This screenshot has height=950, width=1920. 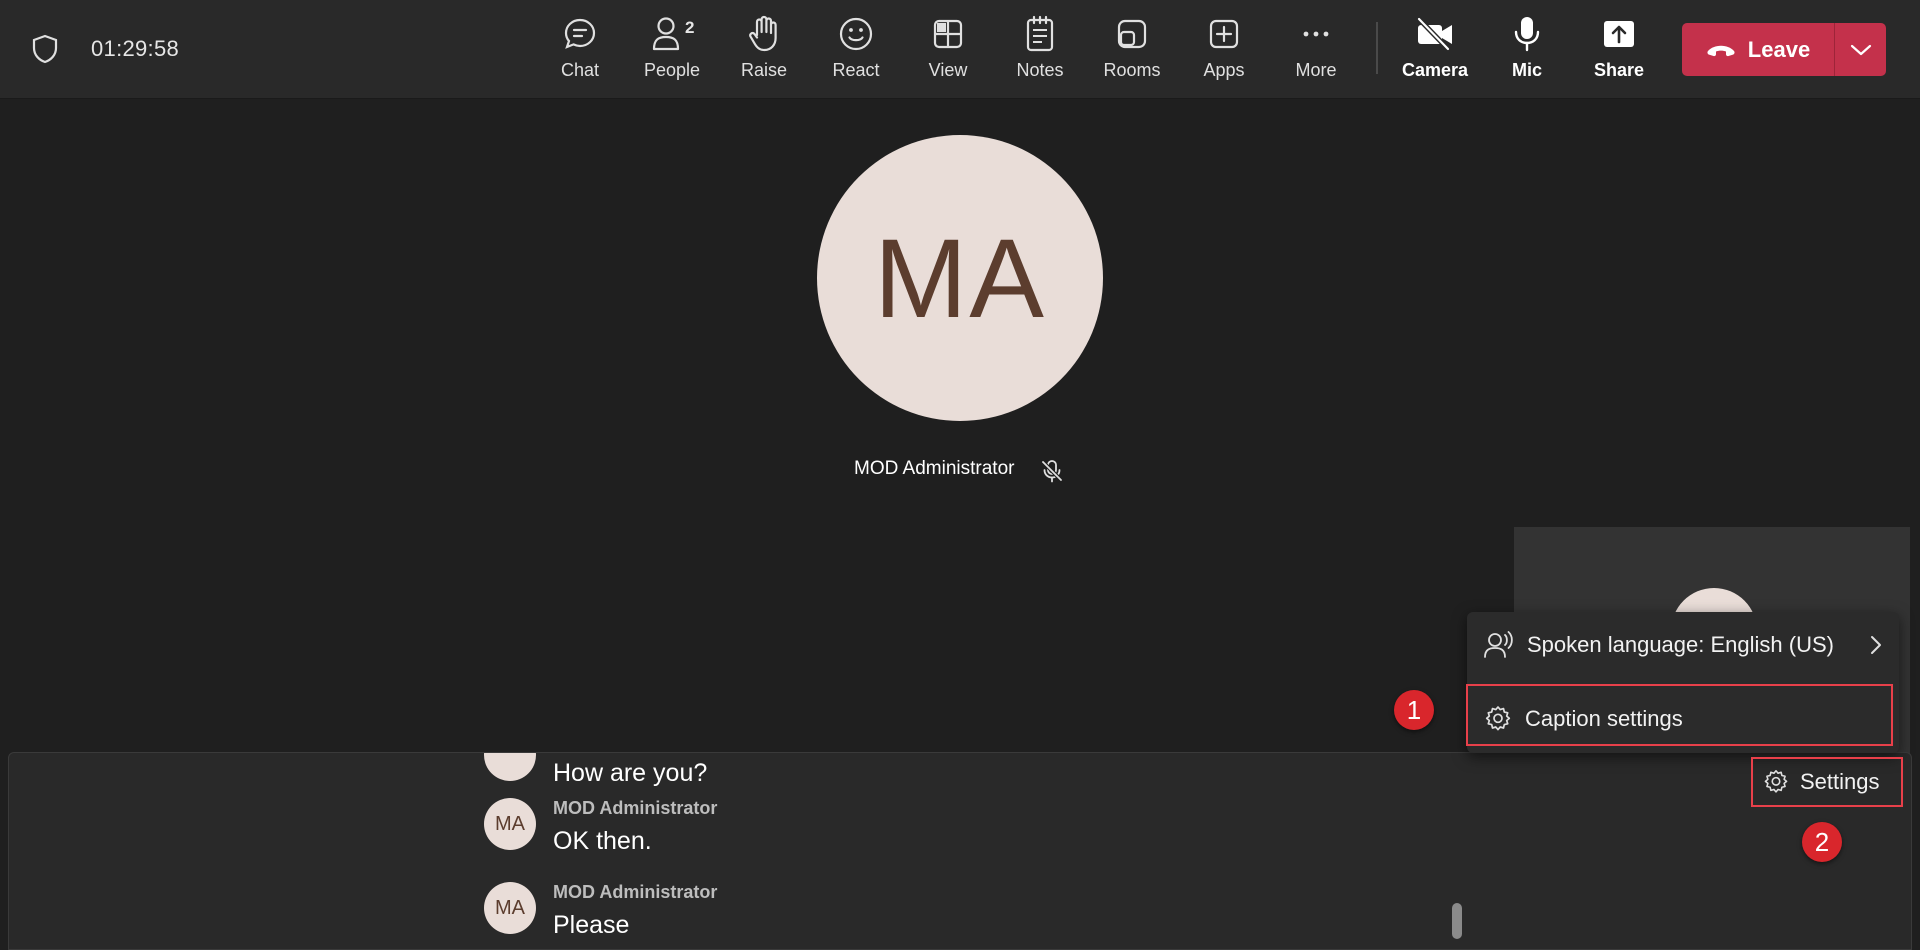 What do you see at coordinates (1435, 70) in the screenshot?
I see `camera-label: Camera` at bounding box center [1435, 70].